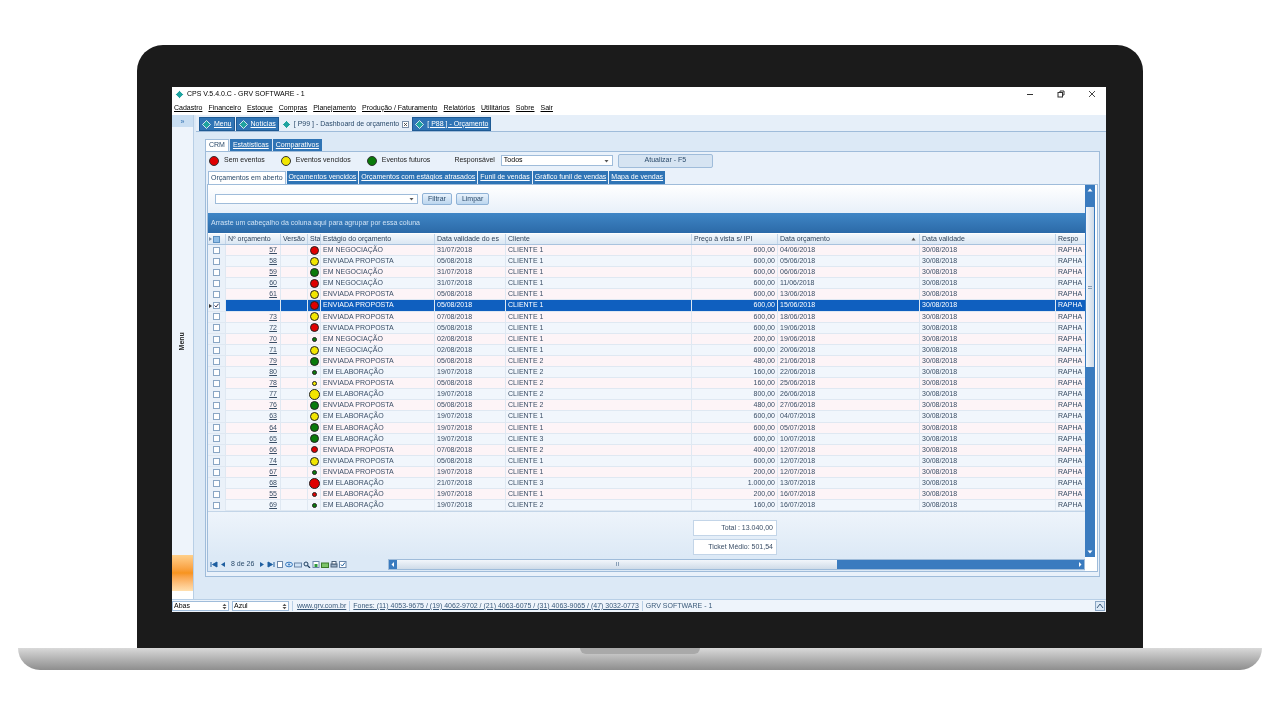  What do you see at coordinates (316, 199) in the screenshot?
I see `filter-field` at bounding box center [316, 199].